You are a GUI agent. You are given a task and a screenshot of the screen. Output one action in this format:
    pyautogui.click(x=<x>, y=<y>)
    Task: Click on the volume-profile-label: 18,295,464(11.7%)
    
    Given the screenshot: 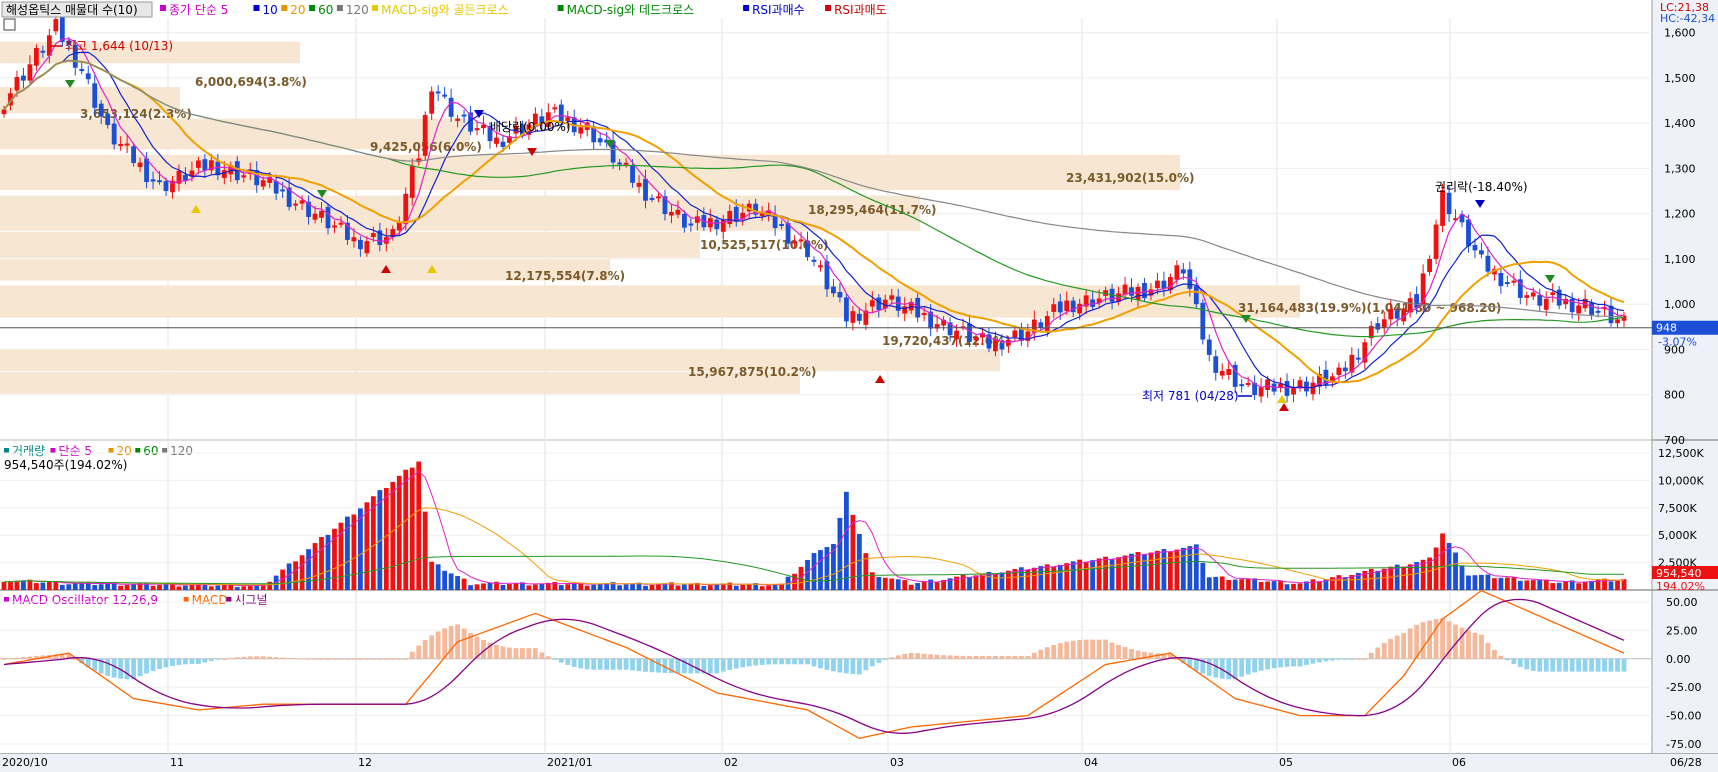 What is the action you would take?
    pyautogui.click(x=872, y=210)
    